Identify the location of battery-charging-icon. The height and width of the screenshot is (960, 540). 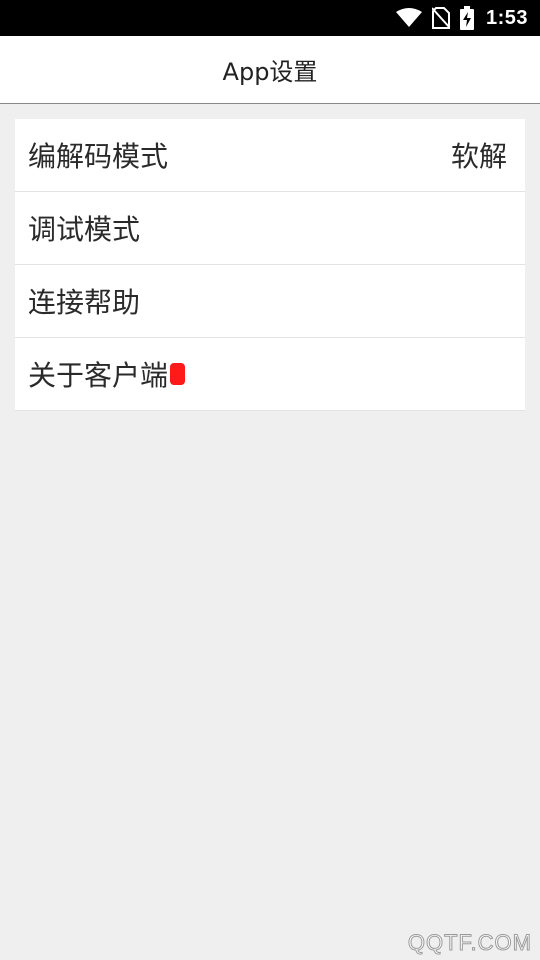
(466, 18).